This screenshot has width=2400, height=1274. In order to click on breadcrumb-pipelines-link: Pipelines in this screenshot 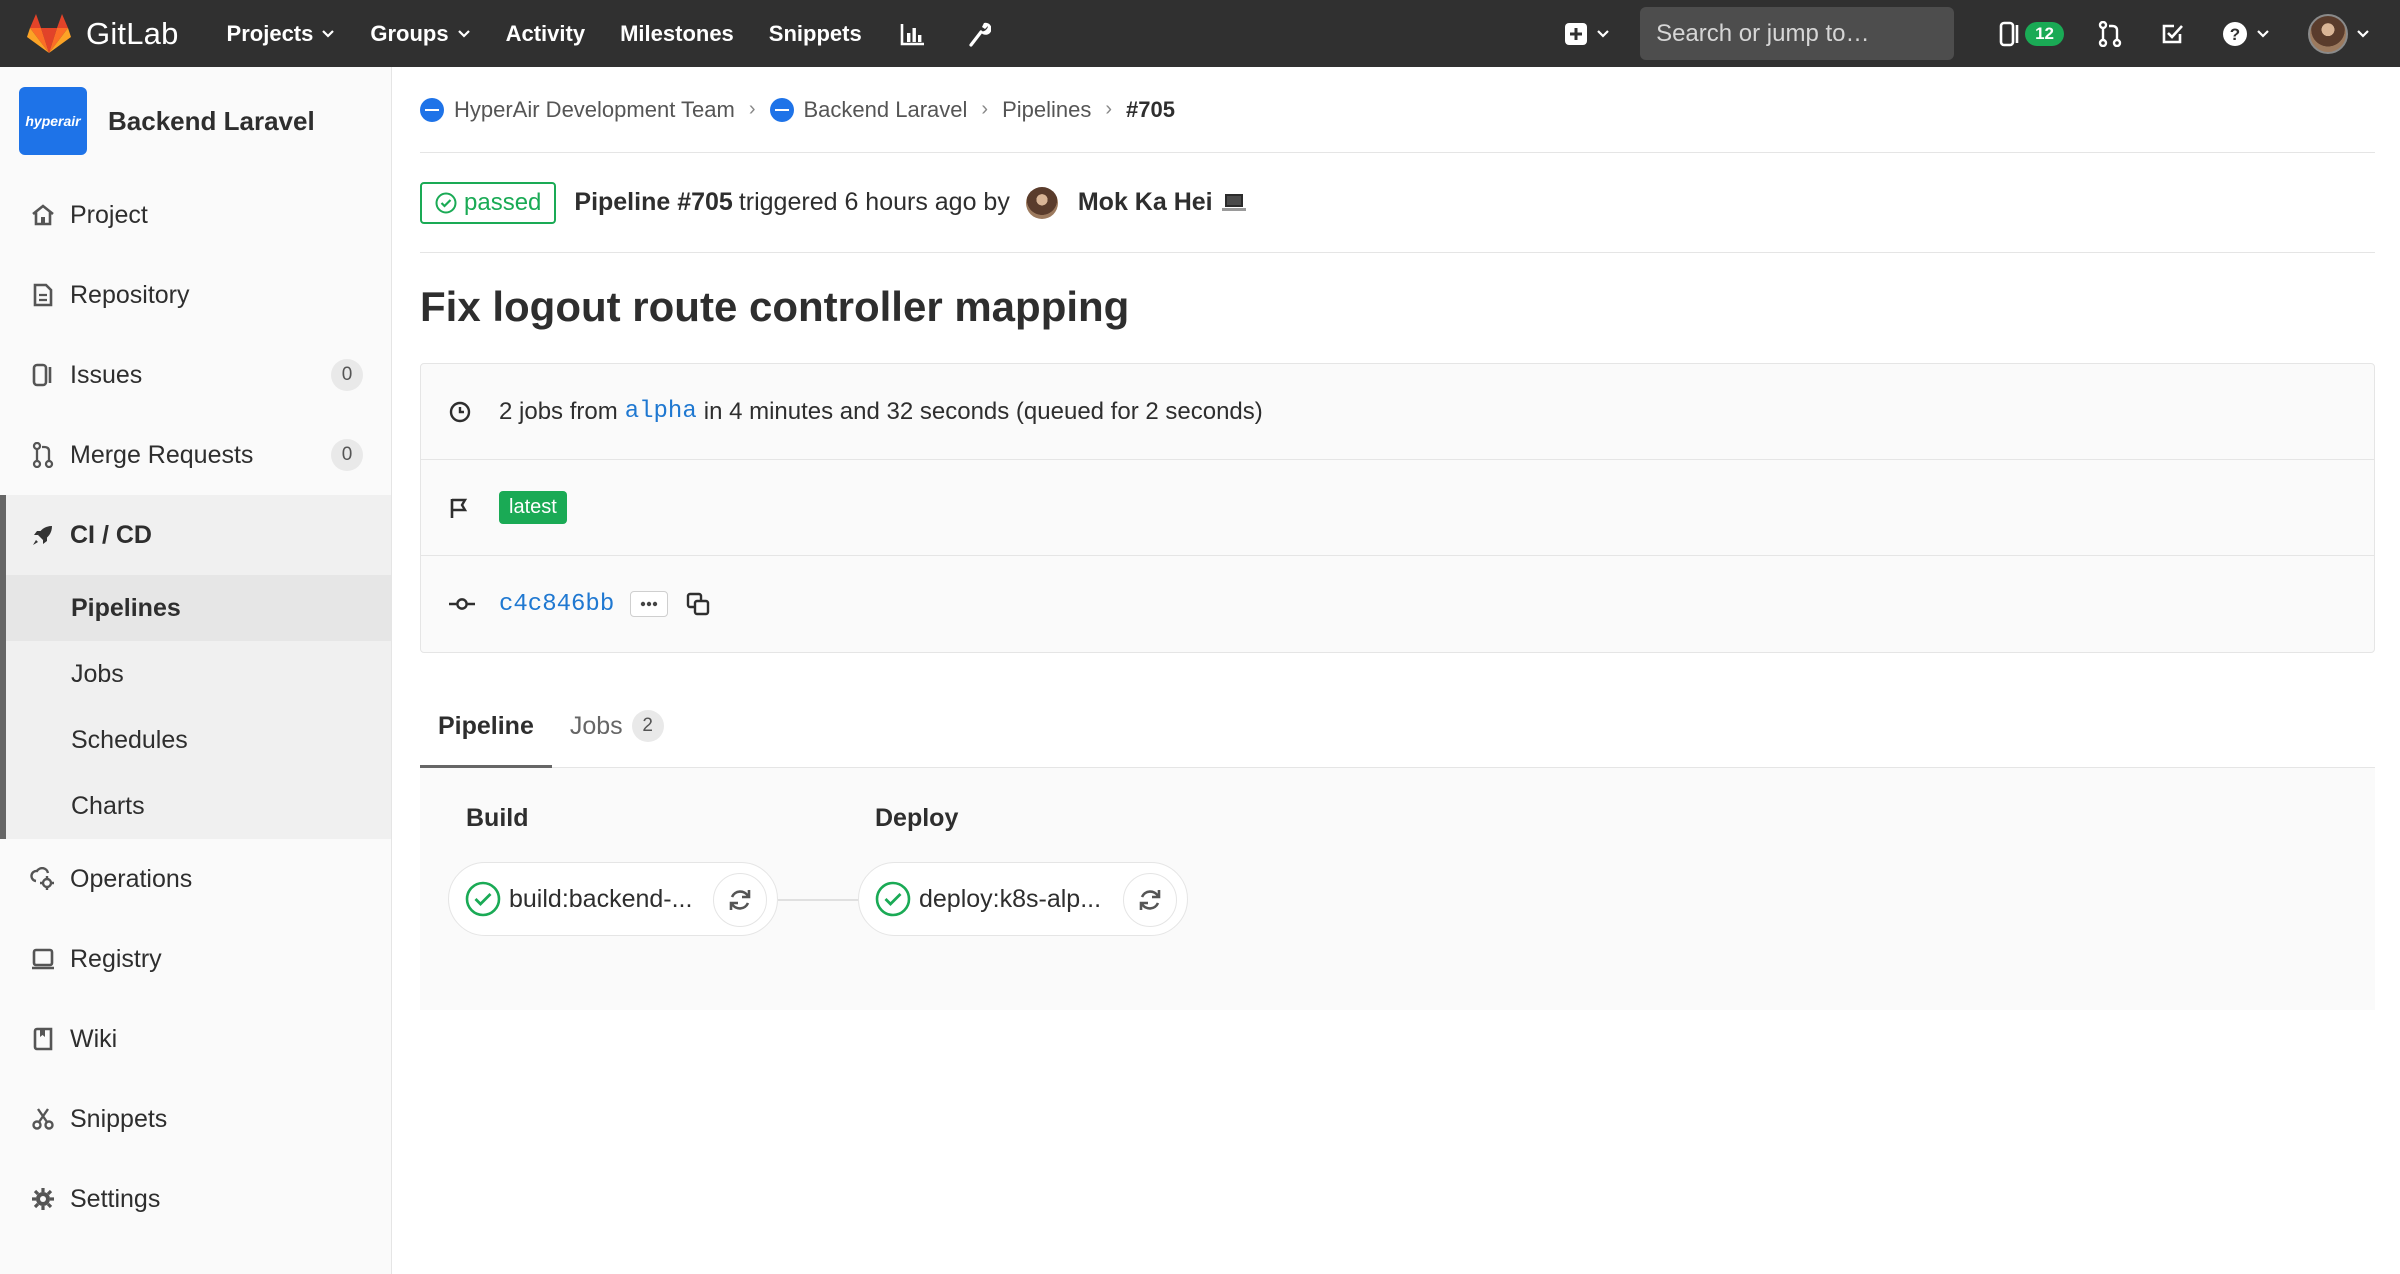, I will do `click(1046, 110)`.